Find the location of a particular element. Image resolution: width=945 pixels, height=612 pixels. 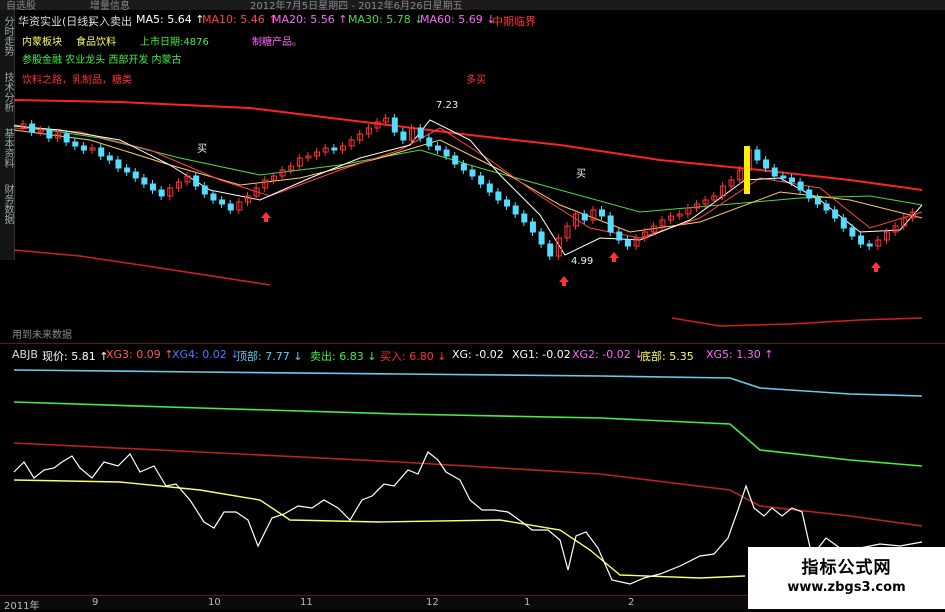

products-label: 饮料之路，乳制品，糖类 is located at coordinates (77, 80).